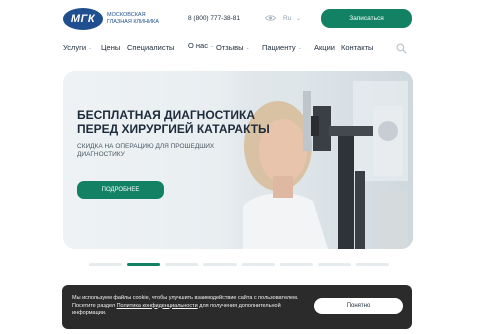 This screenshot has width=480, height=334. I want to click on nav-item-about: О нас ⌄, so click(201, 46).